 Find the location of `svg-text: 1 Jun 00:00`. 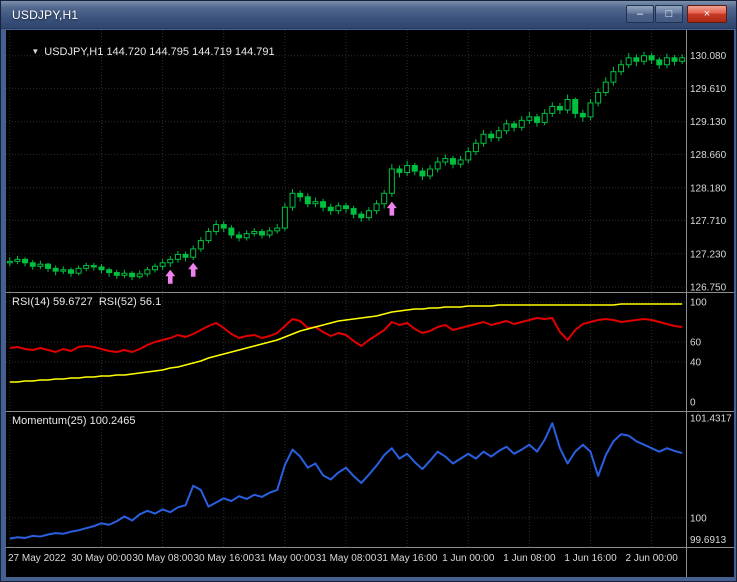

svg-text: 1 Jun 00:00 is located at coordinates (468, 558).